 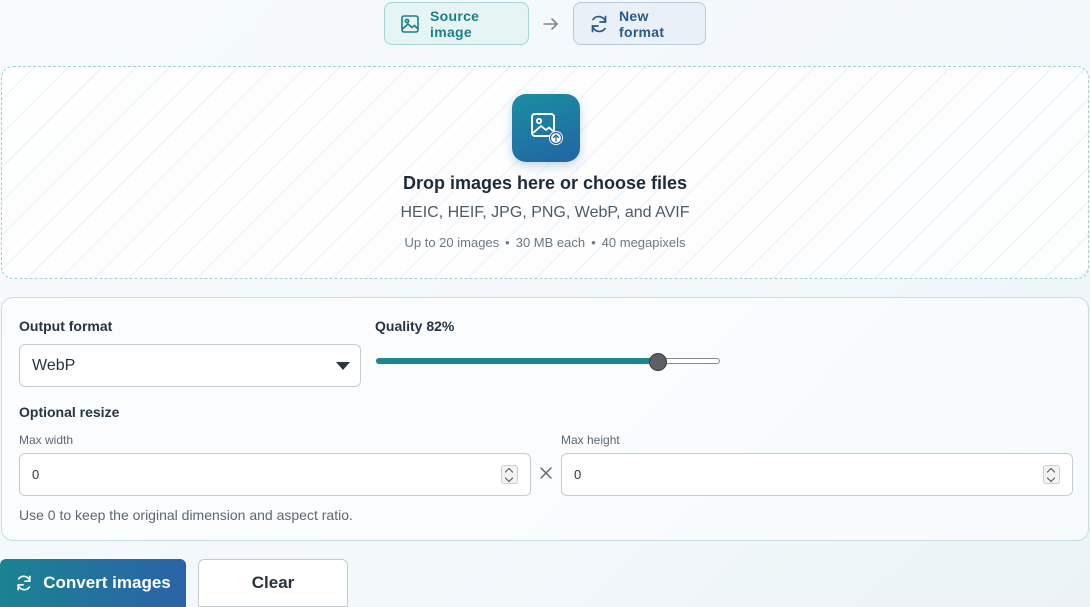 What do you see at coordinates (643, 242) in the screenshot?
I see `limit-pixels: 40 megapixels` at bounding box center [643, 242].